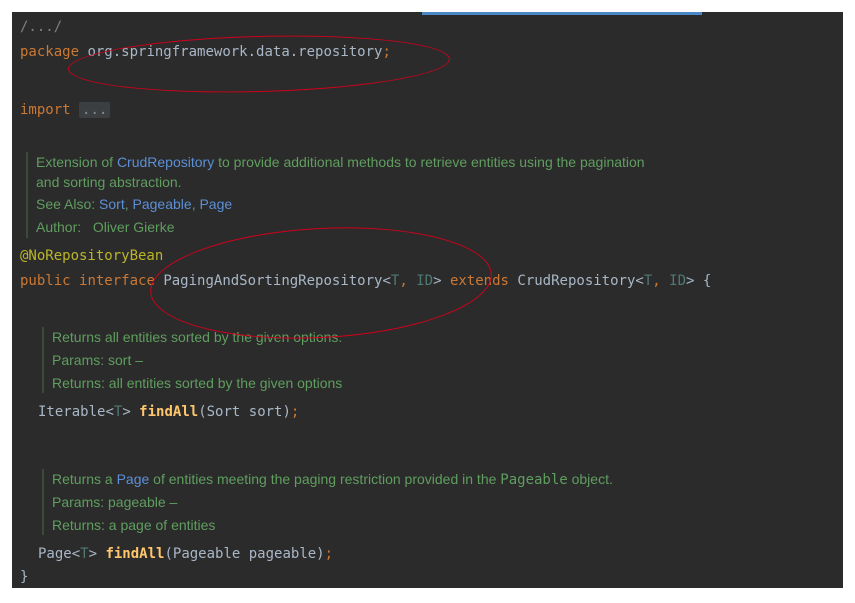  I want to click on class-doc-gutter, so click(27, 195).